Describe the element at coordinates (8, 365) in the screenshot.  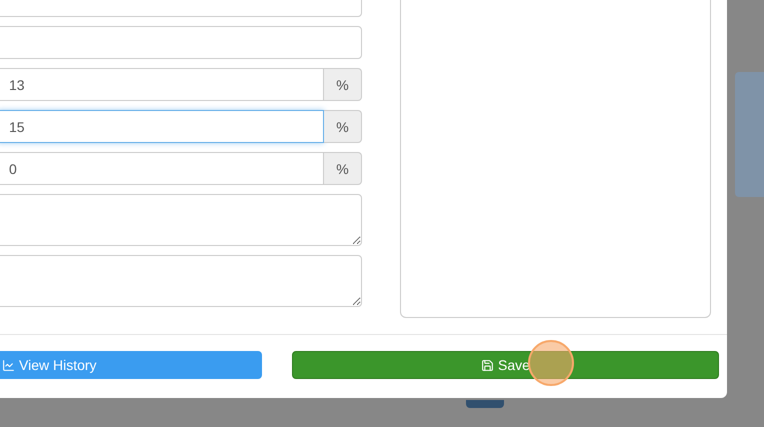
I see `chart-icon` at that location.